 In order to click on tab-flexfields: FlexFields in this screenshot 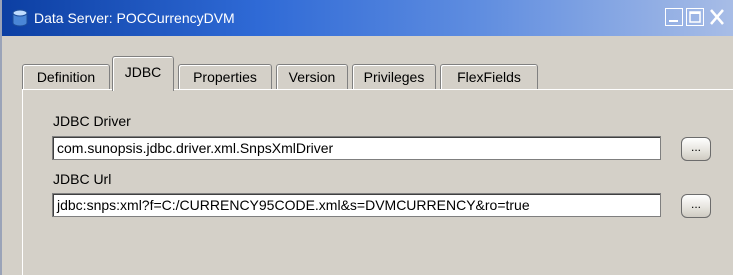, I will do `click(489, 77)`.